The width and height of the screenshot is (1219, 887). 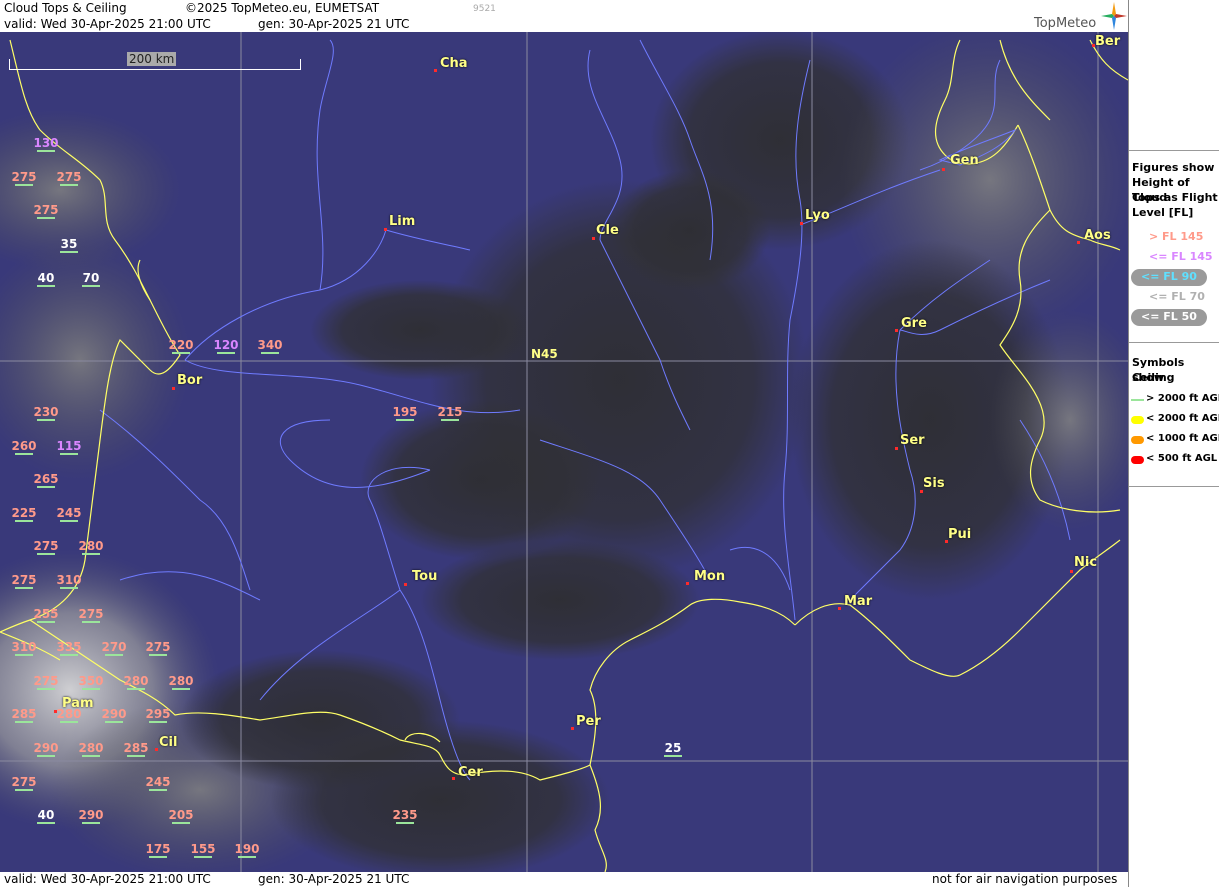 What do you see at coordinates (1182, 398) in the screenshot?
I see `ceiling-legend-label: > 2000 ft AGL` at bounding box center [1182, 398].